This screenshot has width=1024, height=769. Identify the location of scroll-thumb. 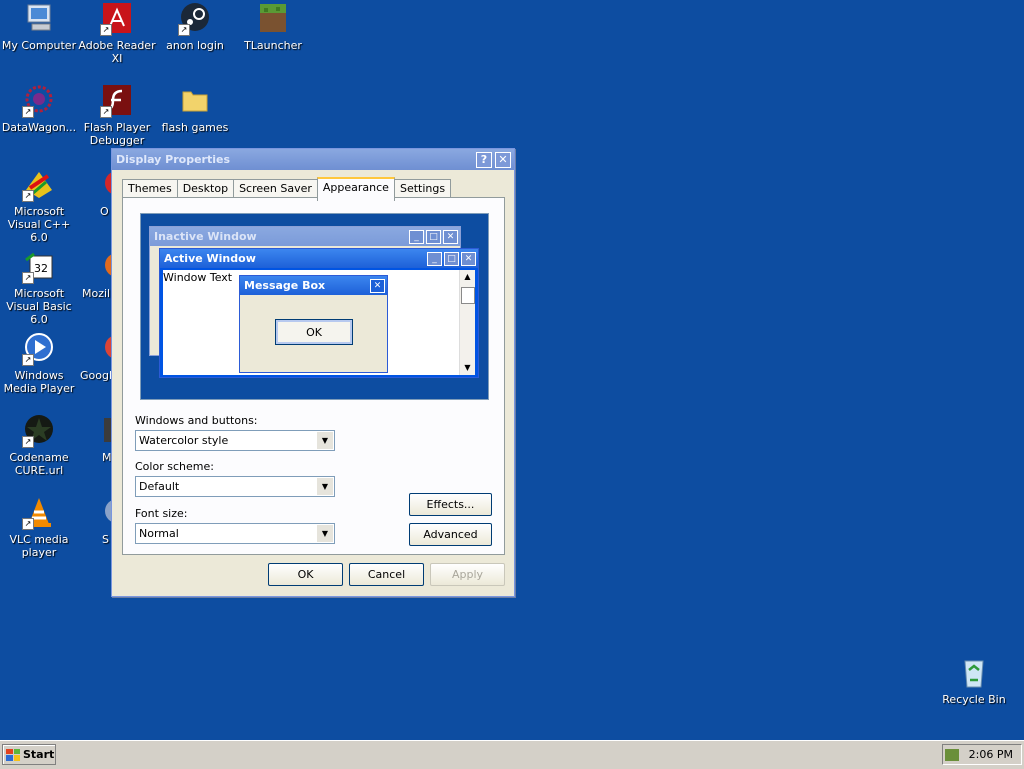
(468, 295).